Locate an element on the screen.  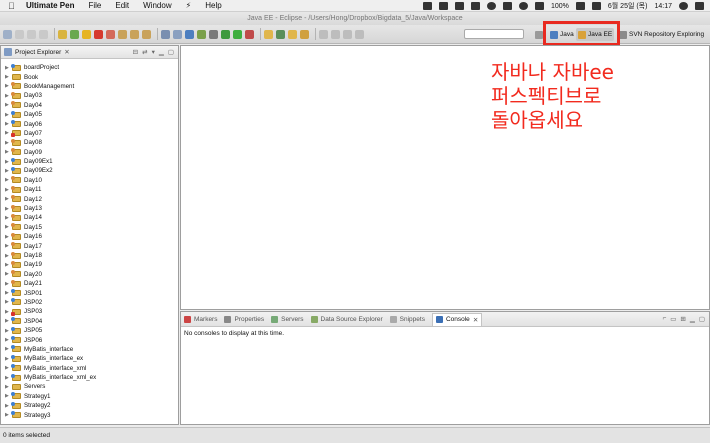
step-return-icon is located at coordinates (146, 34).